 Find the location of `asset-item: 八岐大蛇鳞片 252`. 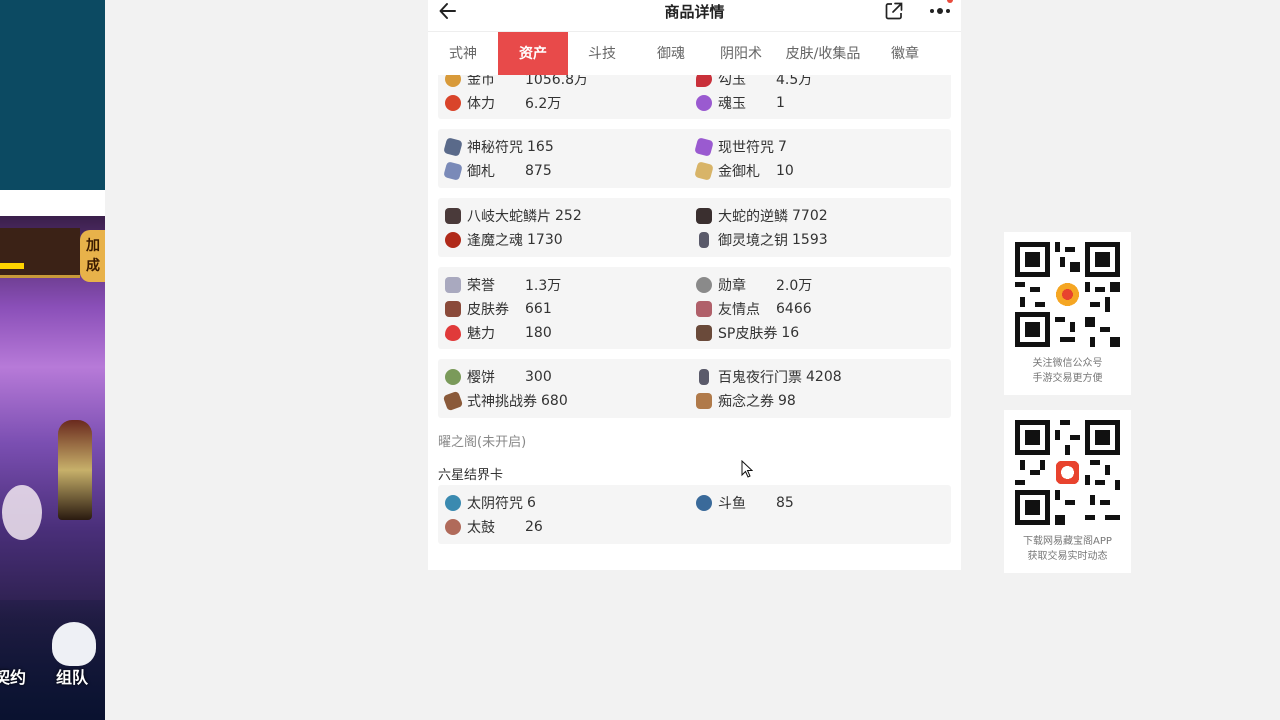

asset-item: 八岐大蛇鳞片 252 is located at coordinates (513, 216).